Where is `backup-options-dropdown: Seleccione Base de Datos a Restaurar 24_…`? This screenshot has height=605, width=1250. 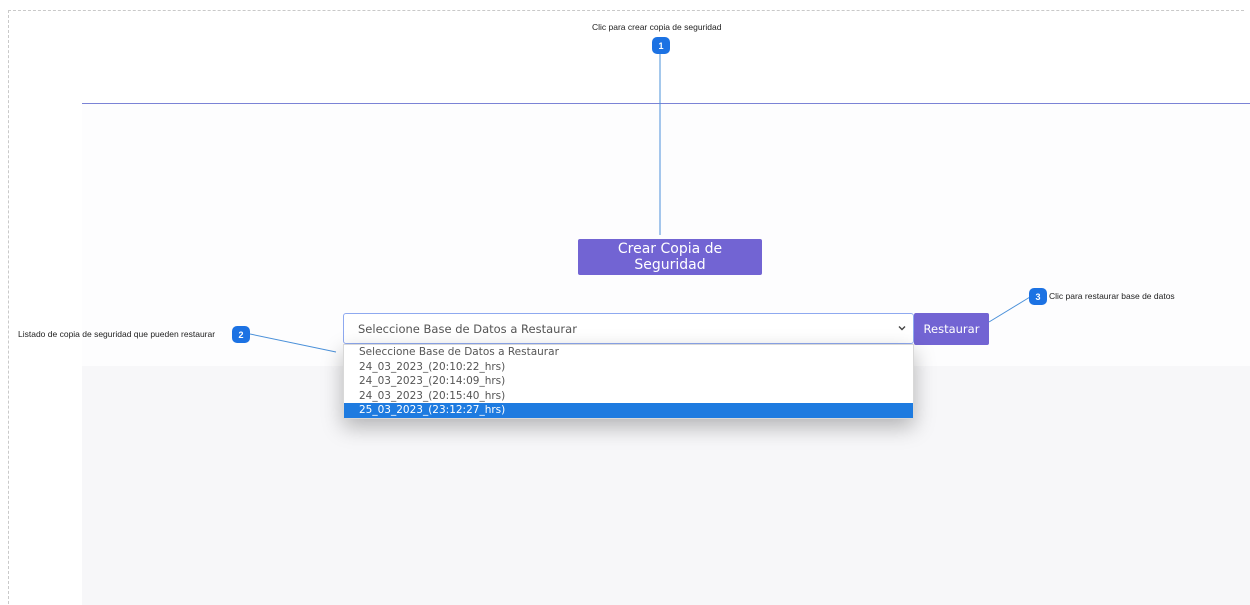
backup-options-dropdown: Seleccione Base de Datos a Restaurar 24_… is located at coordinates (628, 381).